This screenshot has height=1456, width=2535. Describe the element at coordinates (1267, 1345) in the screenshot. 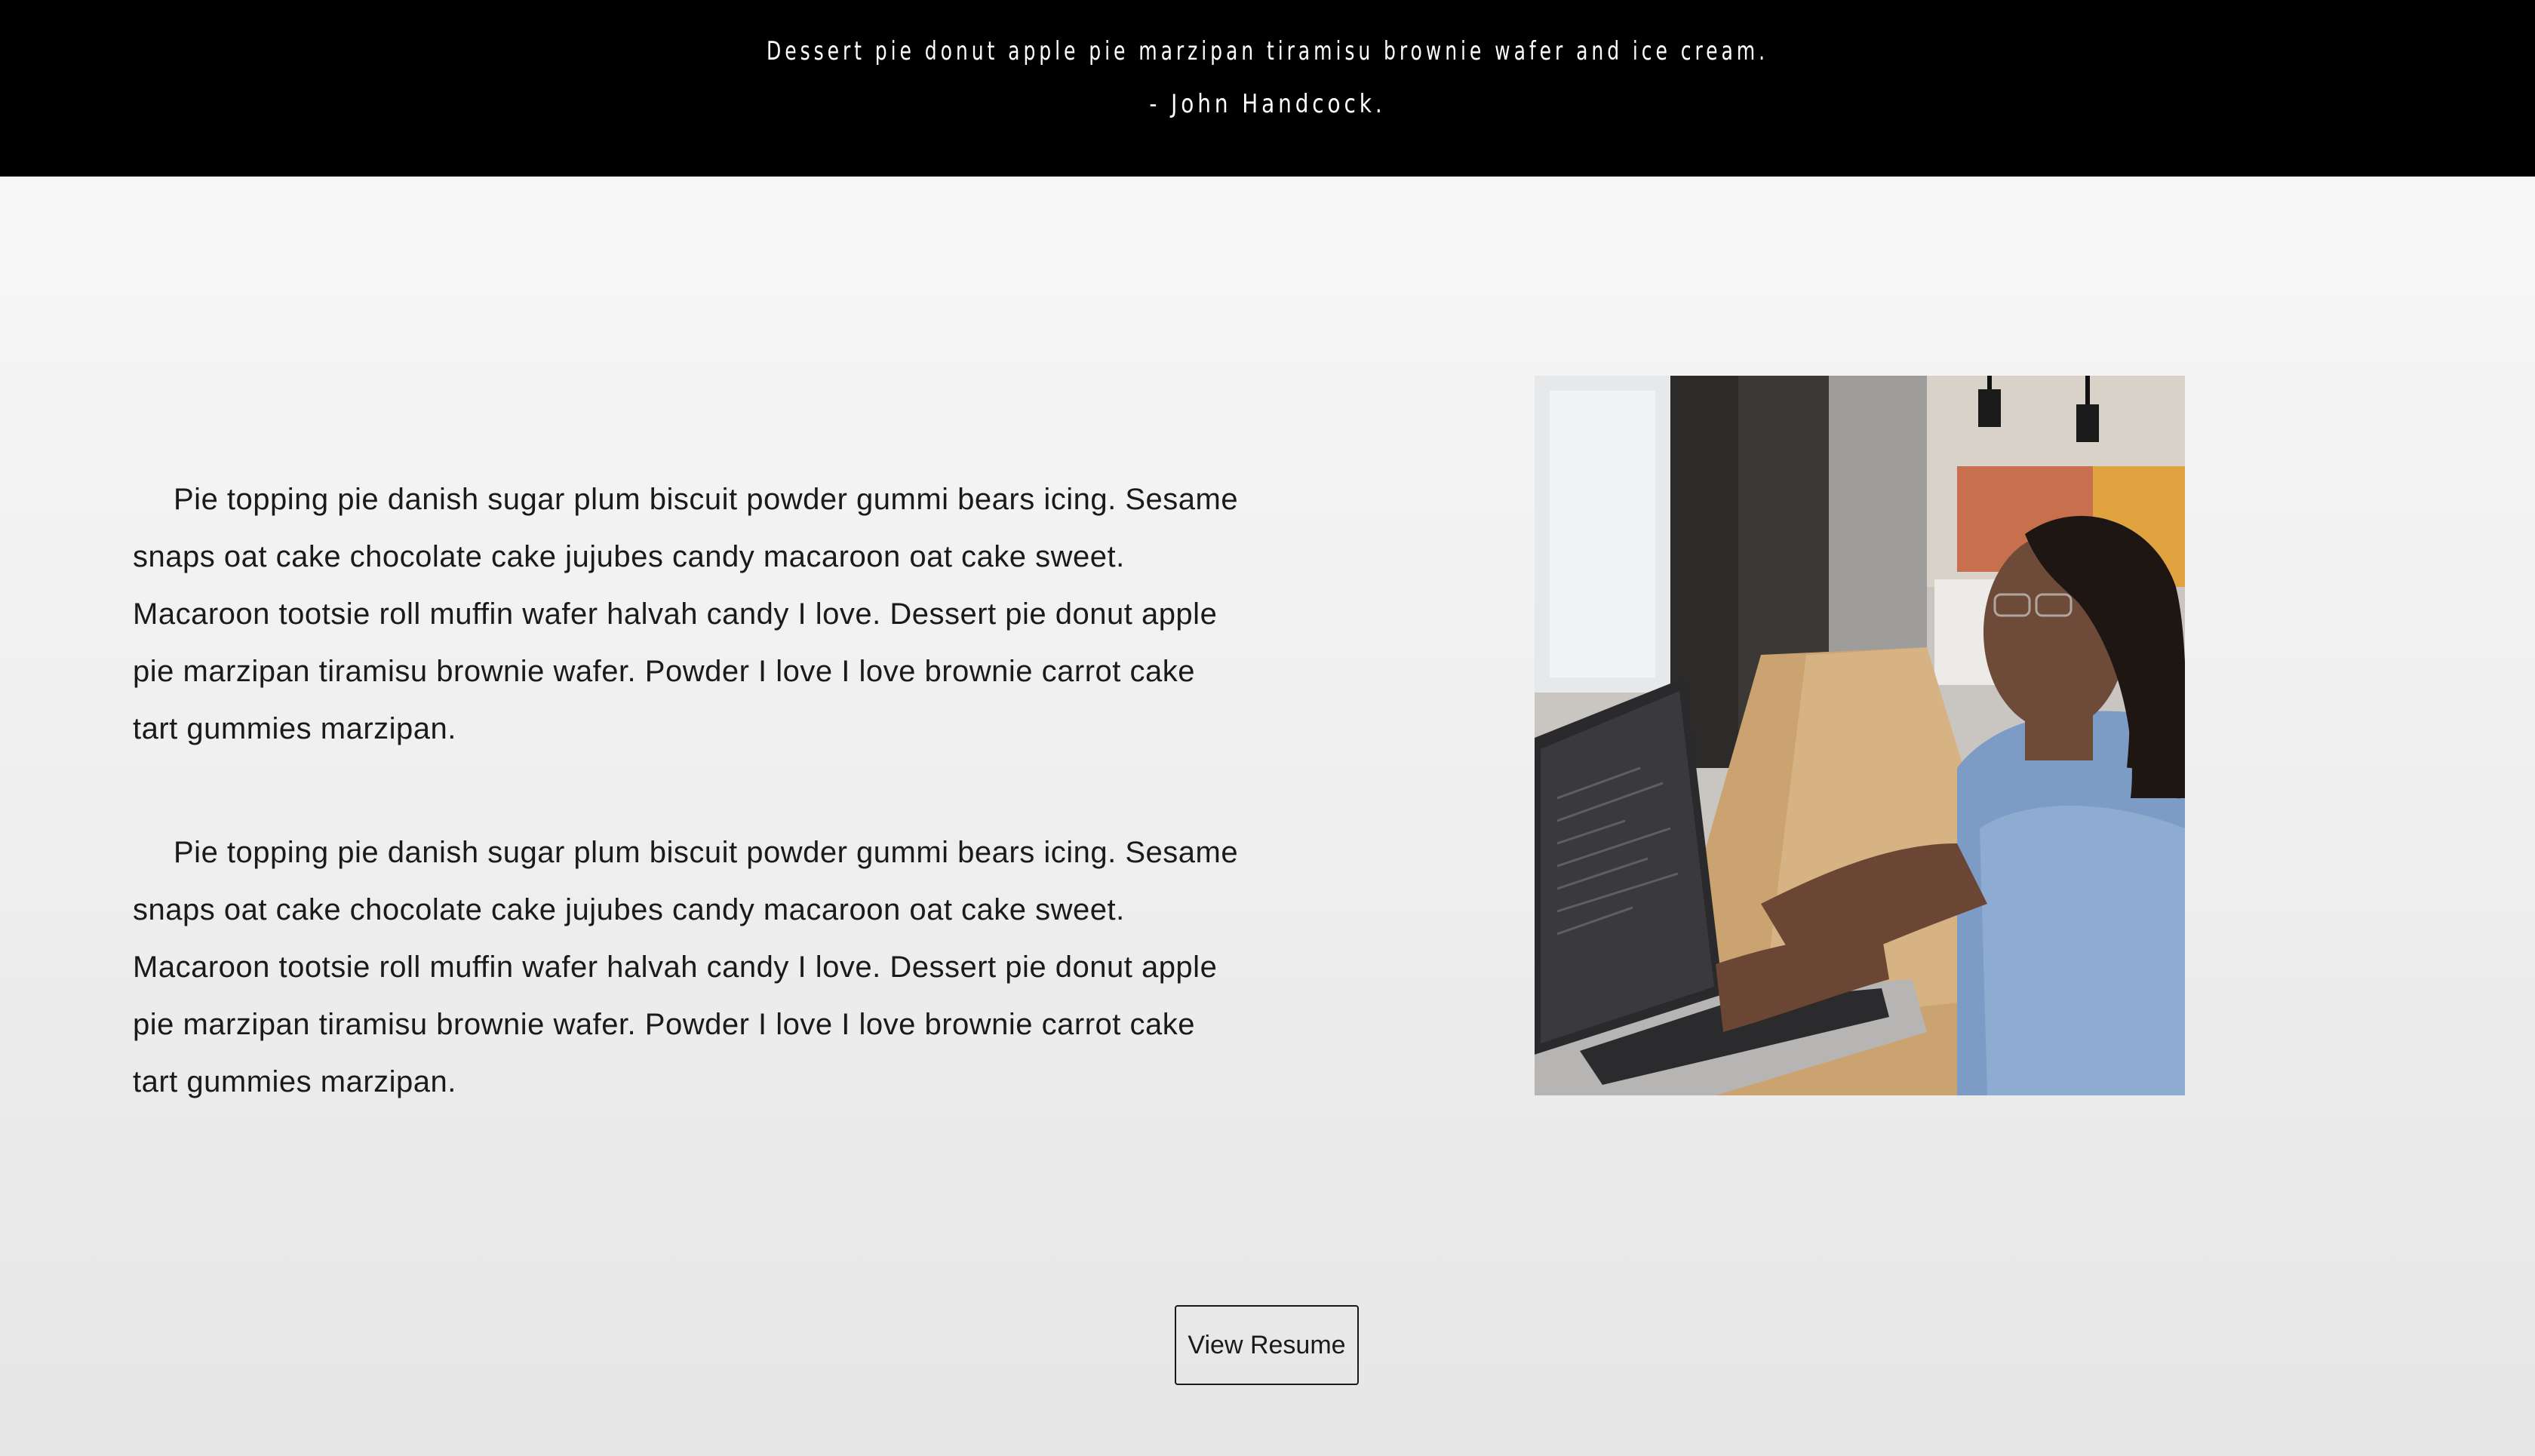

I see `view-resume-button: View Resume` at that location.